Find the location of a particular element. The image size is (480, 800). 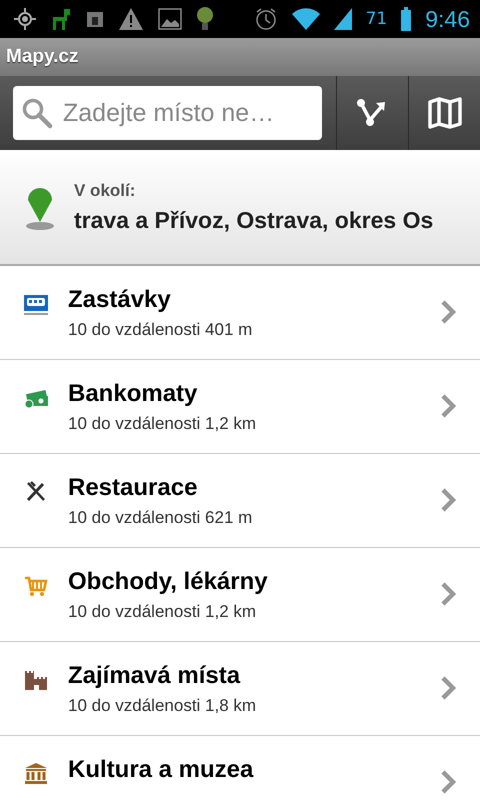

category-title: Bankomaty is located at coordinates (133, 394).